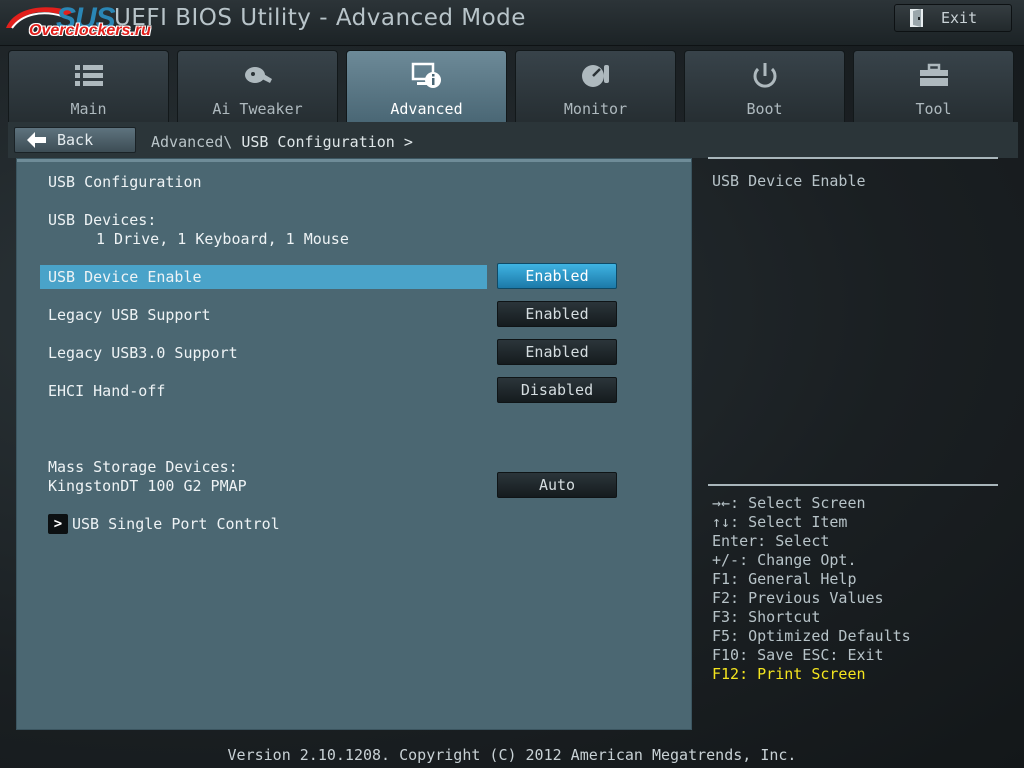 This screenshot has width=1024, height=768. I want to click on setting-ehci-hand-off-label: EHCI Hand-off, so click(106, 391).